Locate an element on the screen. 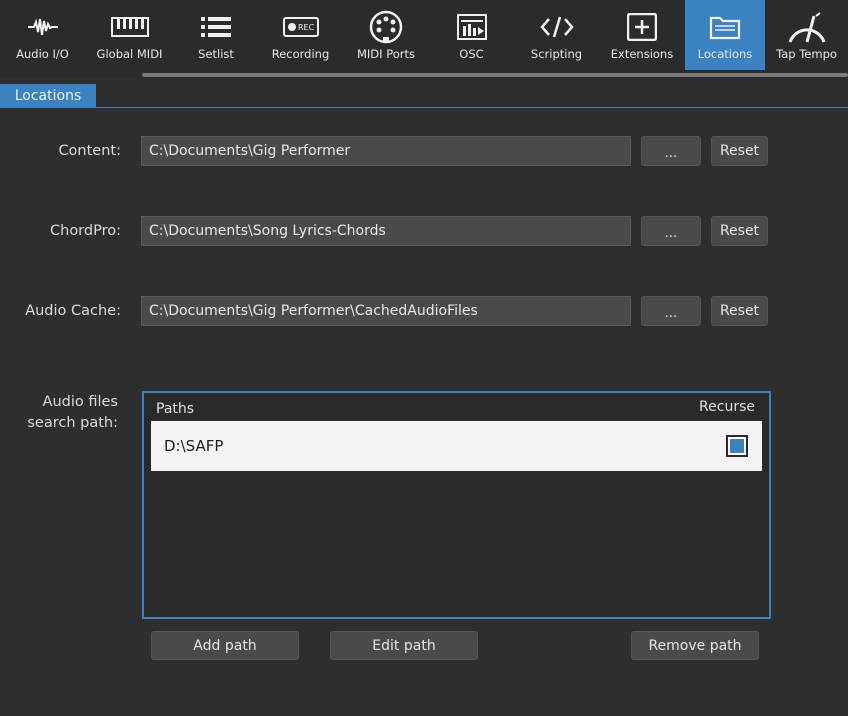  toolbar-label: MIDI Ports is located at coordinates (385, 54).